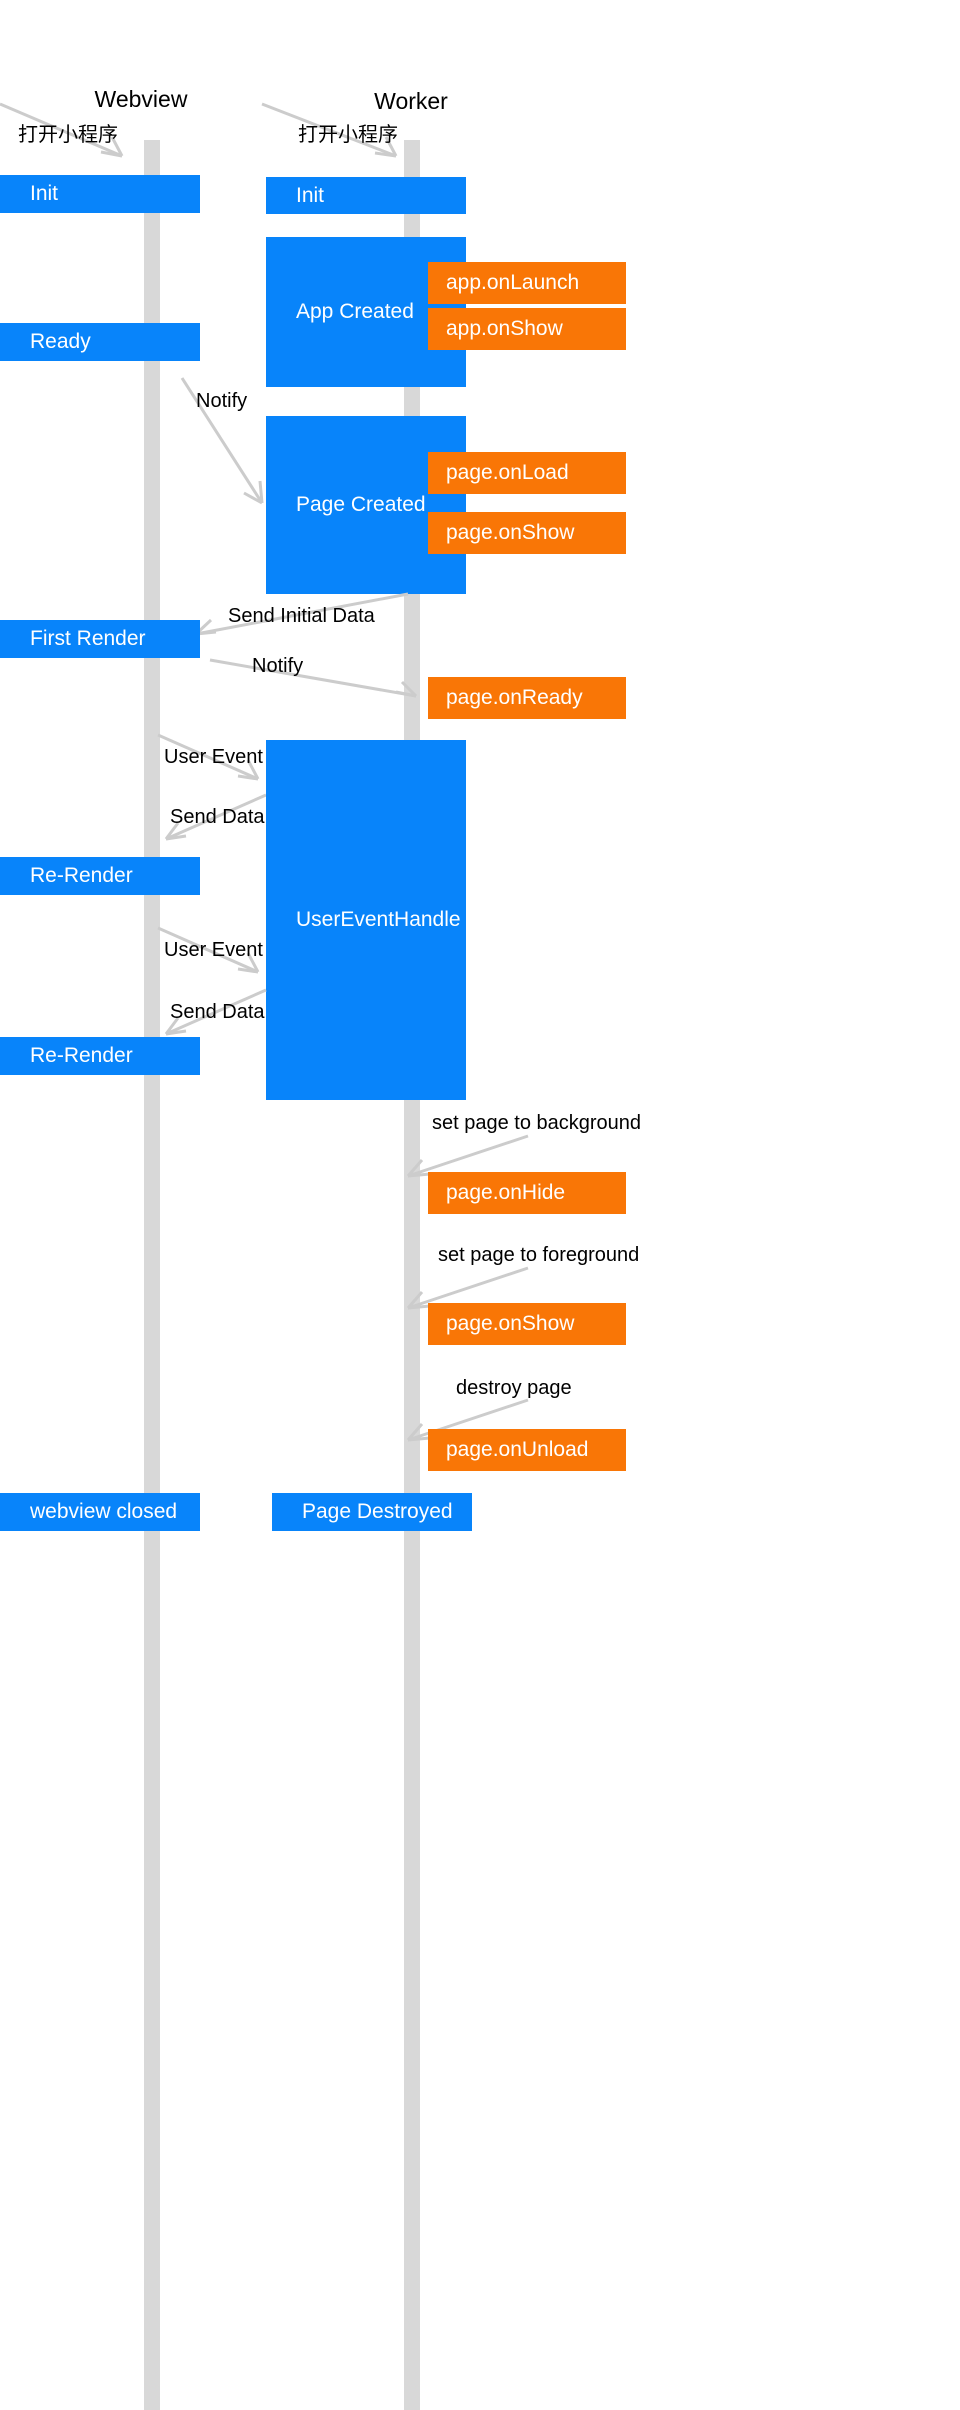 The width and height of the screenshot is (960, 2410). I want to click on arrow-label-send-data-2: Send Data, so click(217, 1012).